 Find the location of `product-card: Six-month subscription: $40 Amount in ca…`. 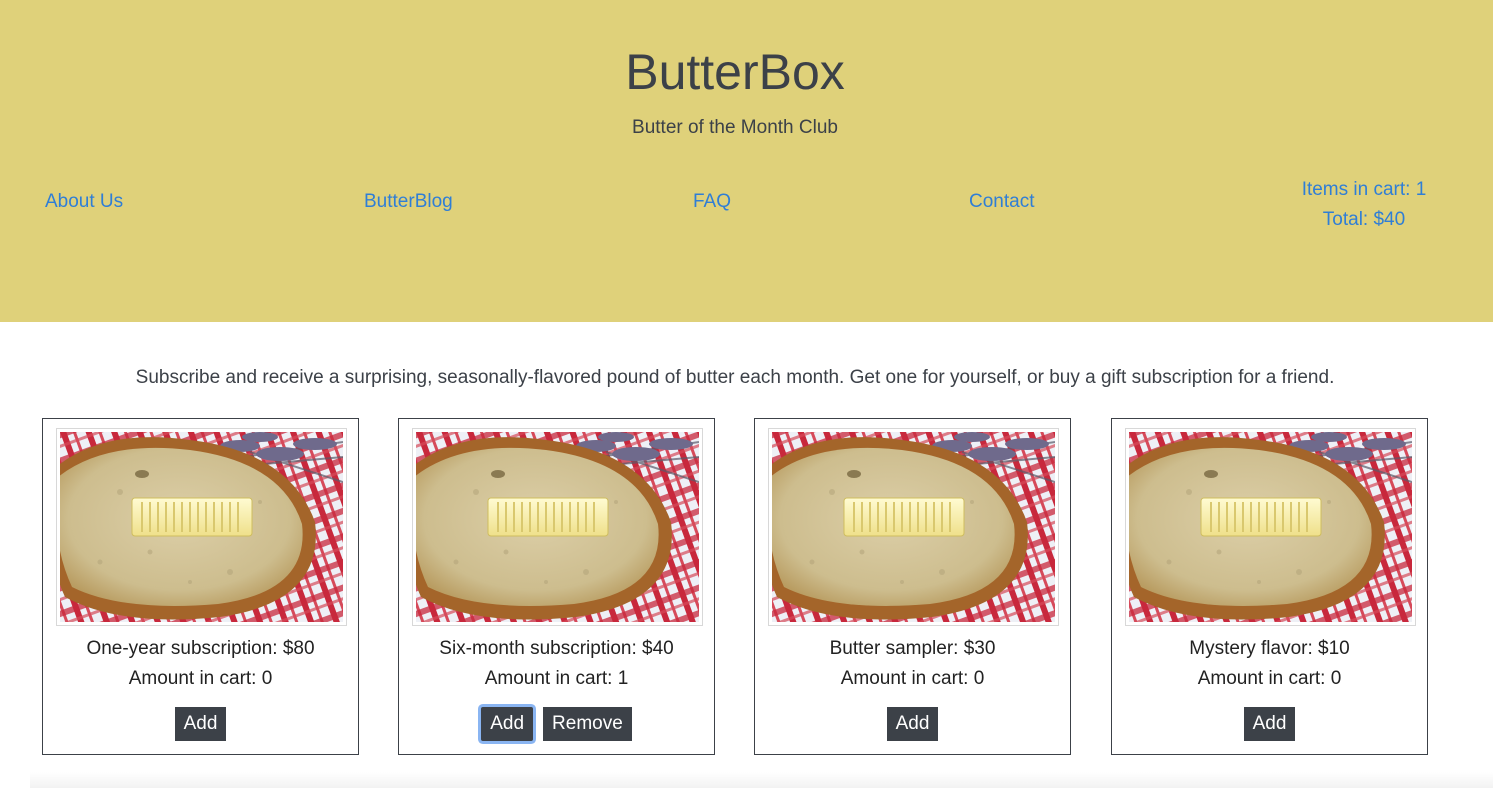

product-card: Six-month subscription: $40 Amount in ca… is located at coordinates (556, 586).